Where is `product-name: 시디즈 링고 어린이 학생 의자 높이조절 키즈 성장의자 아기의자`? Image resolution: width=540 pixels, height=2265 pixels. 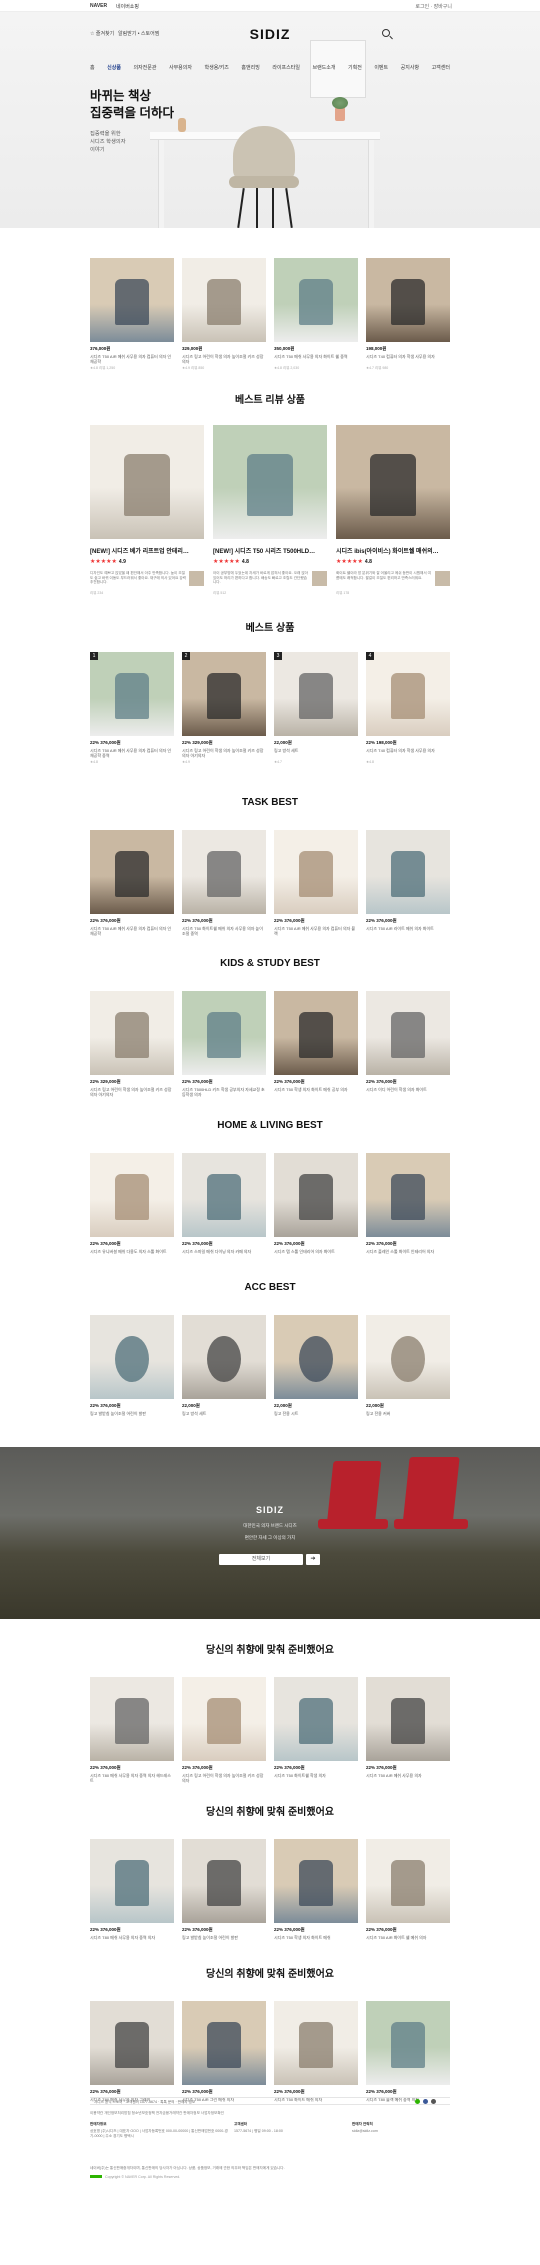
product-name: 시디즈 링고 어린이 학생 의자 높이조절 키즈 성장의자 아기의자 is located at coordinates (132, 1092).